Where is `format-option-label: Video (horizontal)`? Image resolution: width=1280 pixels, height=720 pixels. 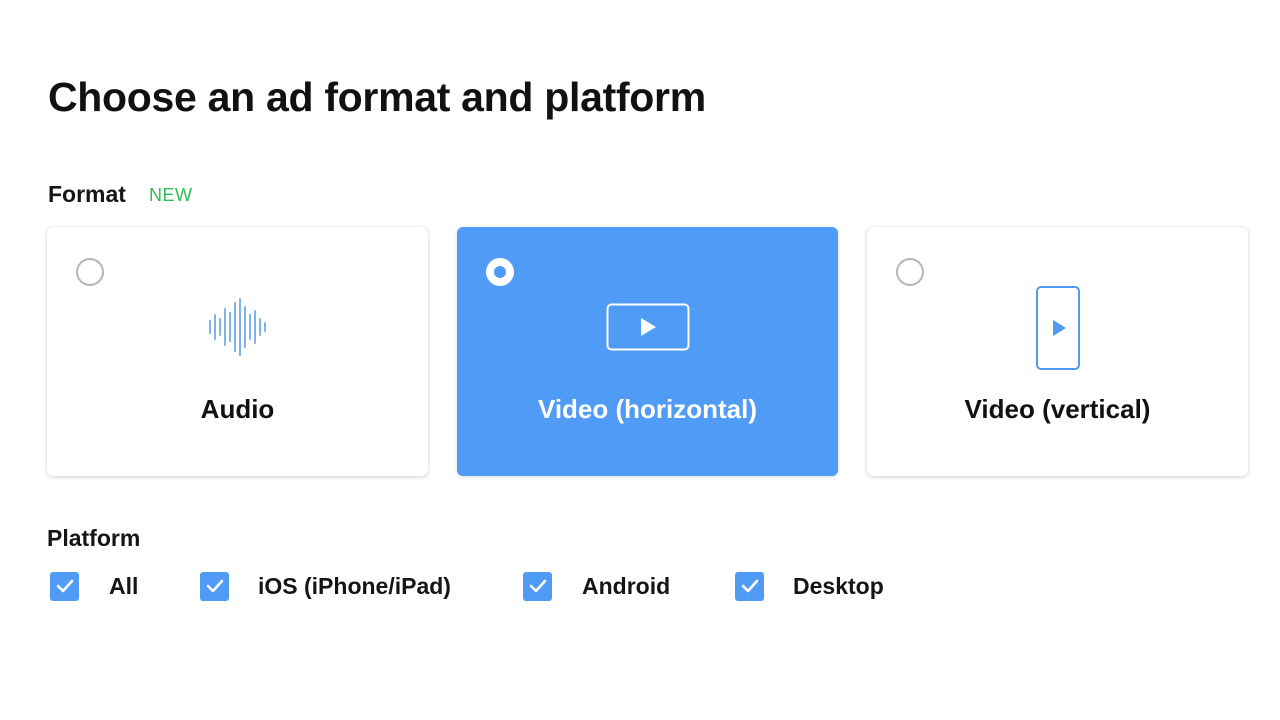
format-option-label: Video (horizontal) is located at coordinates (647, 409).